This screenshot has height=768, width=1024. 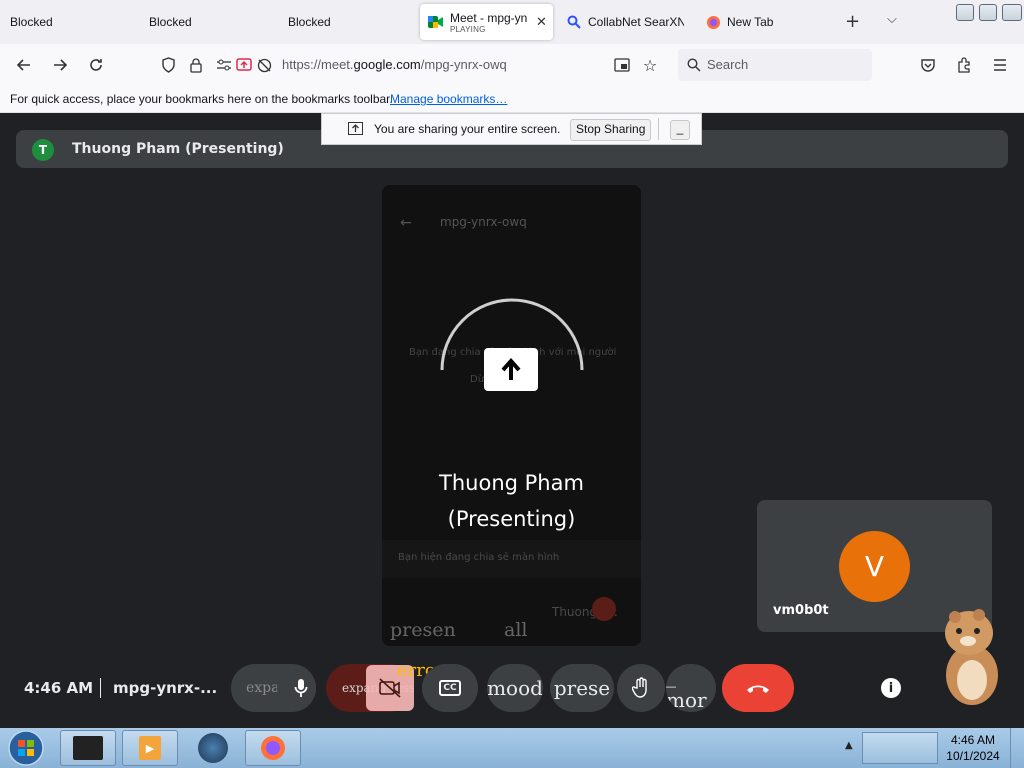 What do you see at coordinates (467, 129) in the screenshot?
I see `sharing-notice-text: You are sharing your entire screen.` at bounding box center [467, 129].